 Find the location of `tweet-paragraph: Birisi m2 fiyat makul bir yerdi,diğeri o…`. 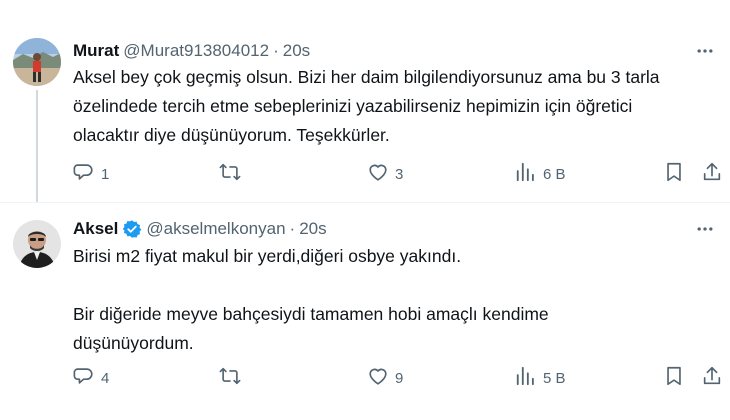

tweet-paragraph: Birisi m2 fiyat makul bir yerdi,diğeri o… is located at coordinates (267, 256).